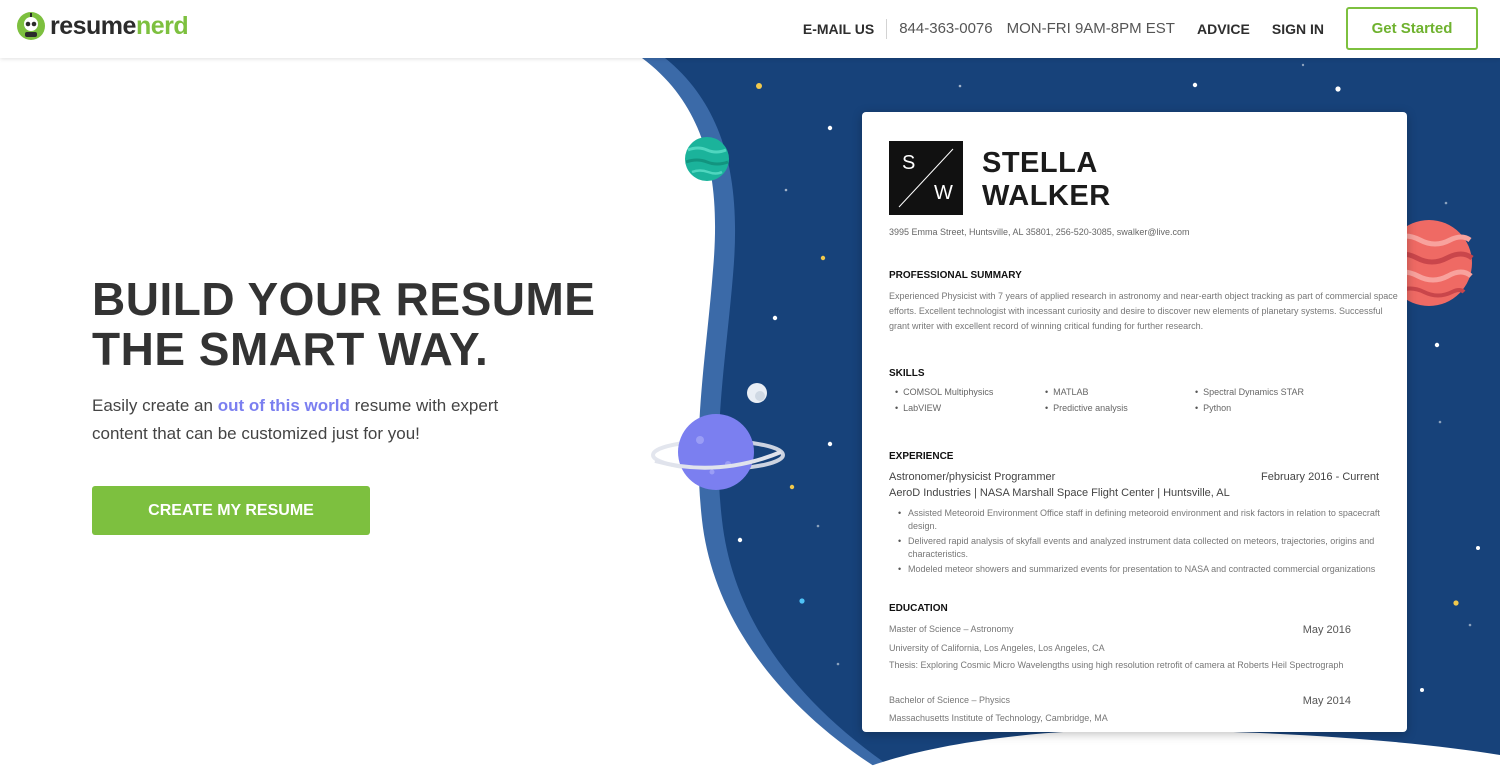  I want to click on teal-planet, so click(707, 159).